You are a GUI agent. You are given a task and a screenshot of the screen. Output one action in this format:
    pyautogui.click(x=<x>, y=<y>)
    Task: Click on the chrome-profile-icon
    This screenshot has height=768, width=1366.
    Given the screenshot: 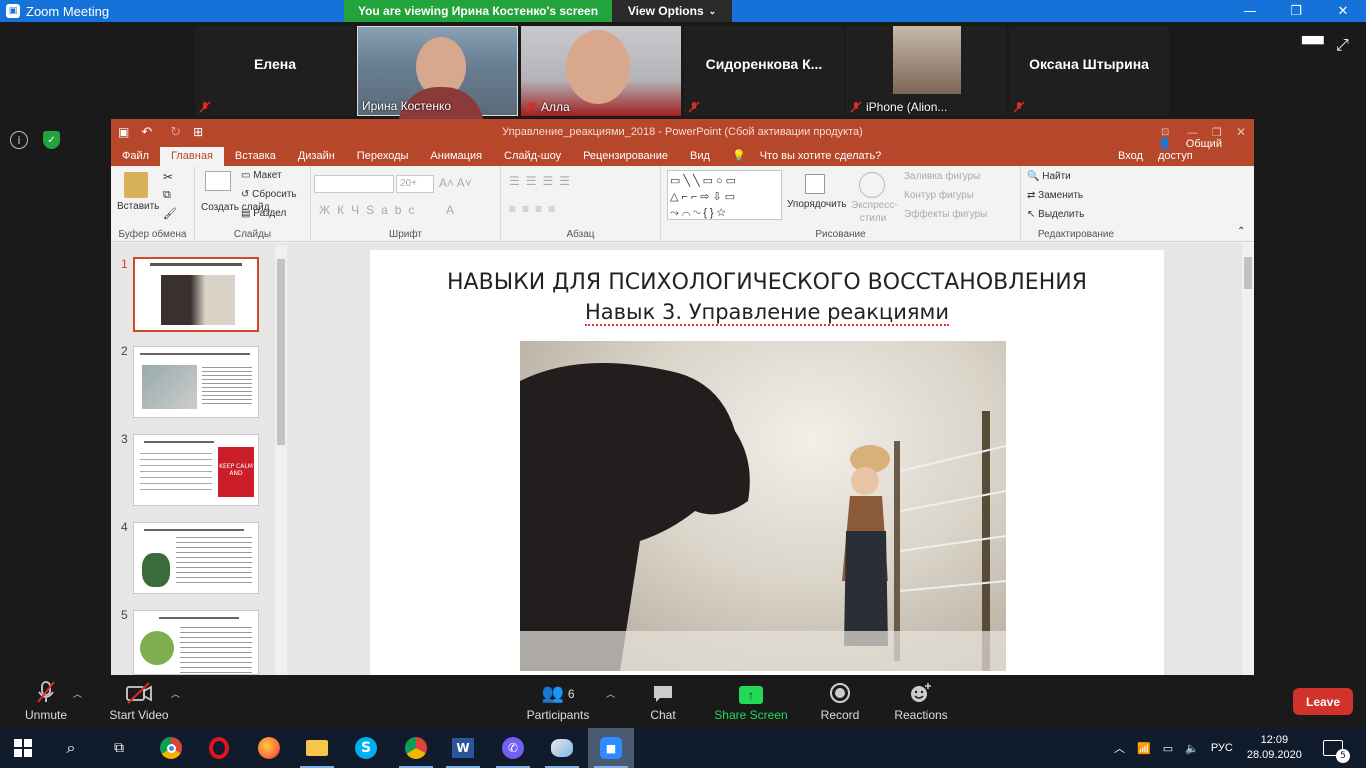 What is the action you would take?
    pyautogui.click(x=416, y=748)
    